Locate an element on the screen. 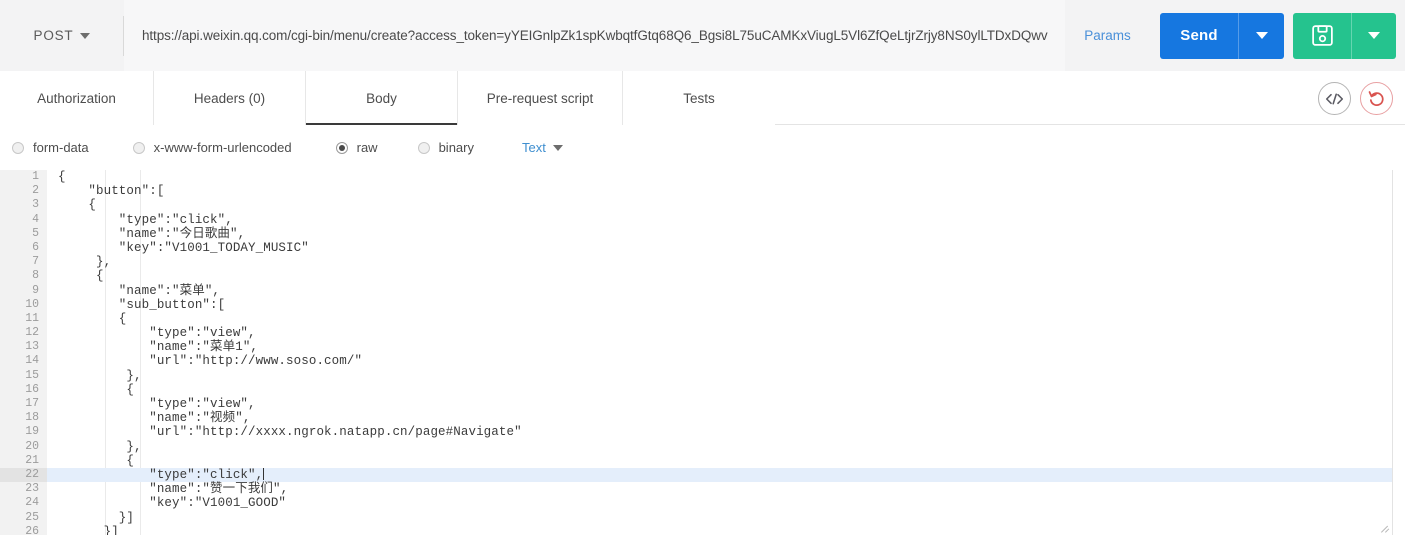 The image size is (1405, 535). send-button: Send is located at coordinates (1199, 36).